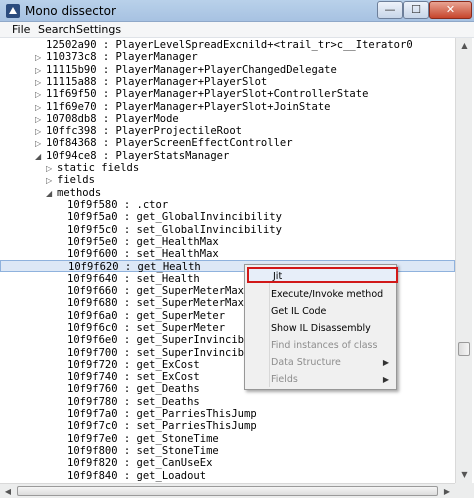  Describe the element at coordinates (146, 315) in the screenshot. I see `tree-row-label: 10f9f6a0 : get_SuperMeter` at that location.